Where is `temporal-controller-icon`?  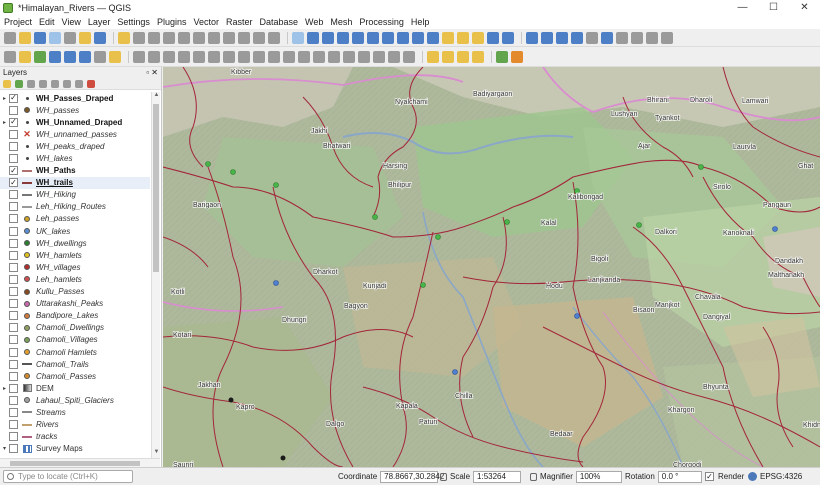
temporal-controller-icon is located at coordinates (493, 37).